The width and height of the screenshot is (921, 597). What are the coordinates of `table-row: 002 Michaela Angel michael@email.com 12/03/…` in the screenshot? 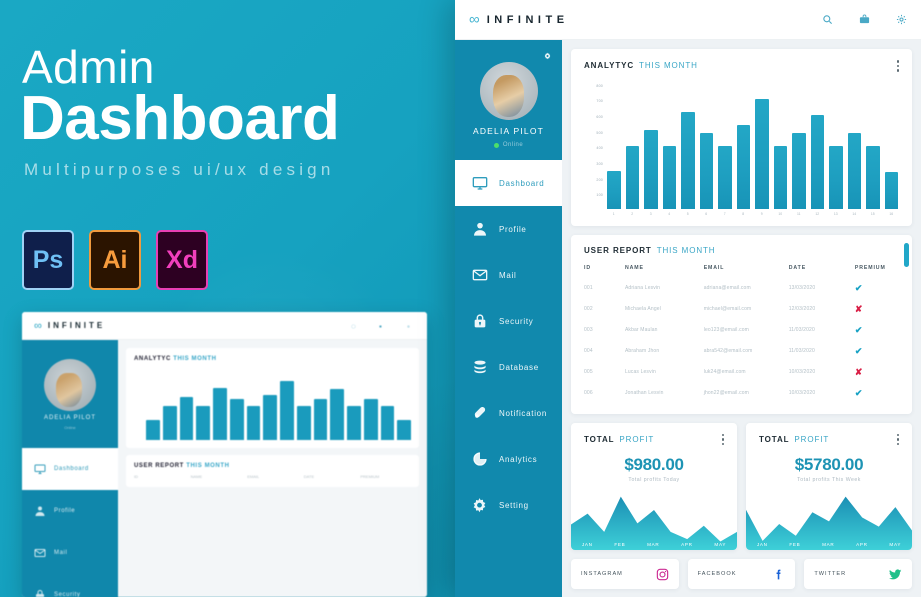 It's located at (741, 309).